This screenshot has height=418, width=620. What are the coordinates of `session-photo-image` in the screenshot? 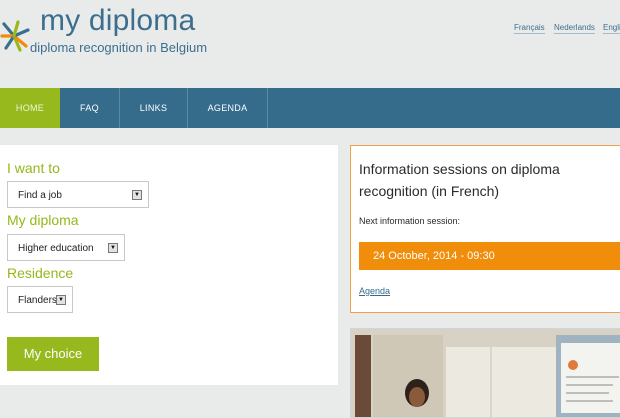 It's located at (485, 373).